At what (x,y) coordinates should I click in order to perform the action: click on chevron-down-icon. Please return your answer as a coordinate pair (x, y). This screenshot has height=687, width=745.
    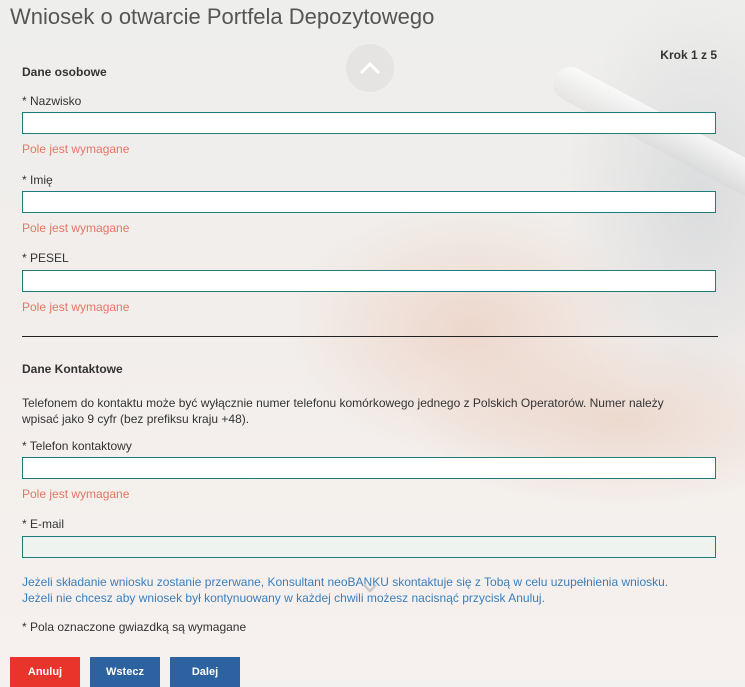
    Looking at the image, I should click on (370, 588).